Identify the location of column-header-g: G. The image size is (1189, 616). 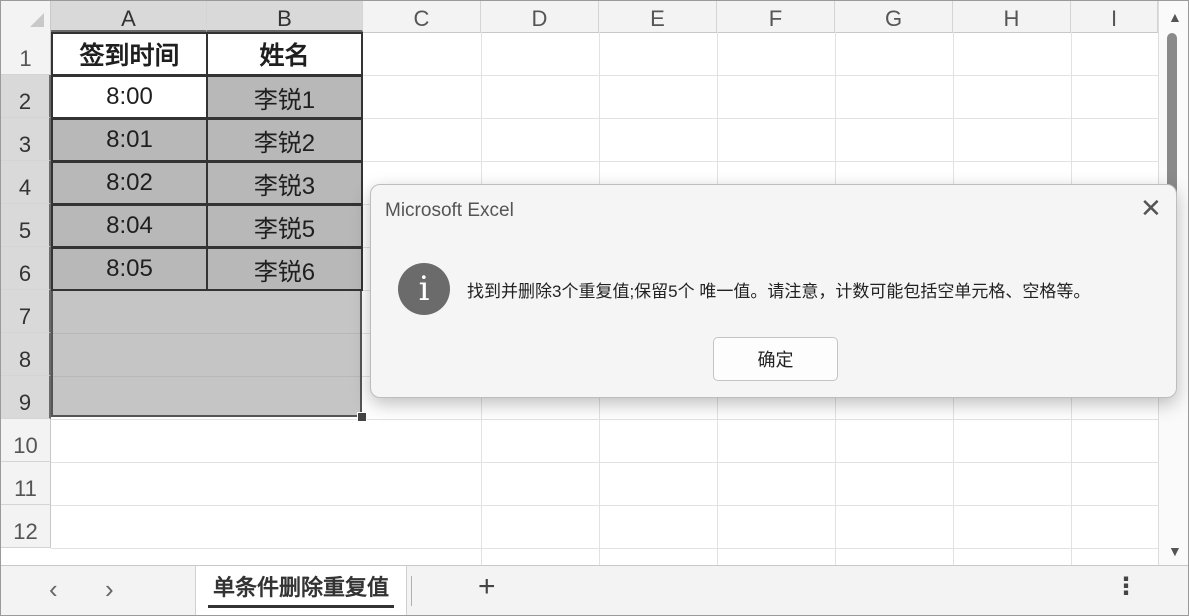
(894, 16).